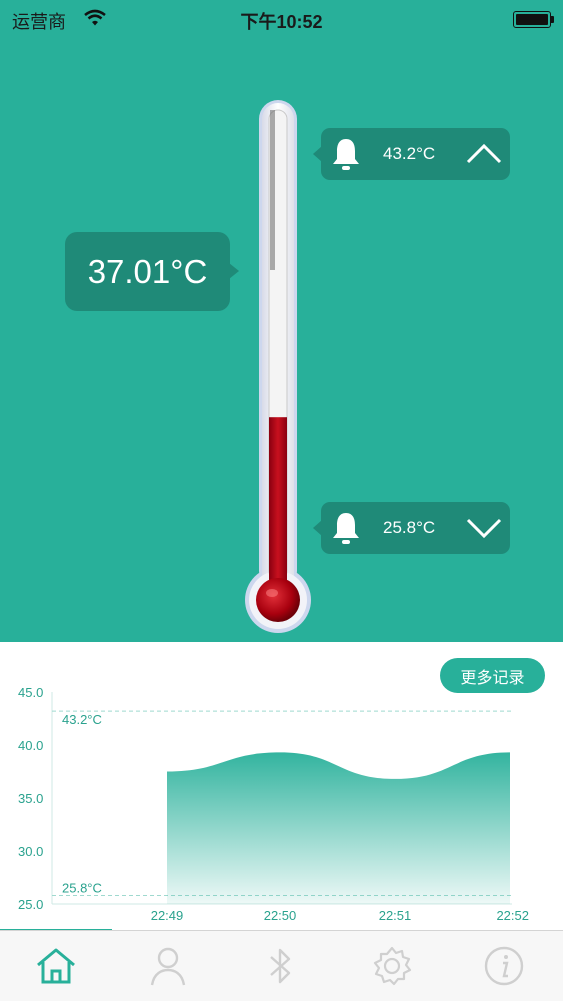  Describe the element at coordinates (338, 828) in the screenshot. I see `temperature-area-series` at that location.